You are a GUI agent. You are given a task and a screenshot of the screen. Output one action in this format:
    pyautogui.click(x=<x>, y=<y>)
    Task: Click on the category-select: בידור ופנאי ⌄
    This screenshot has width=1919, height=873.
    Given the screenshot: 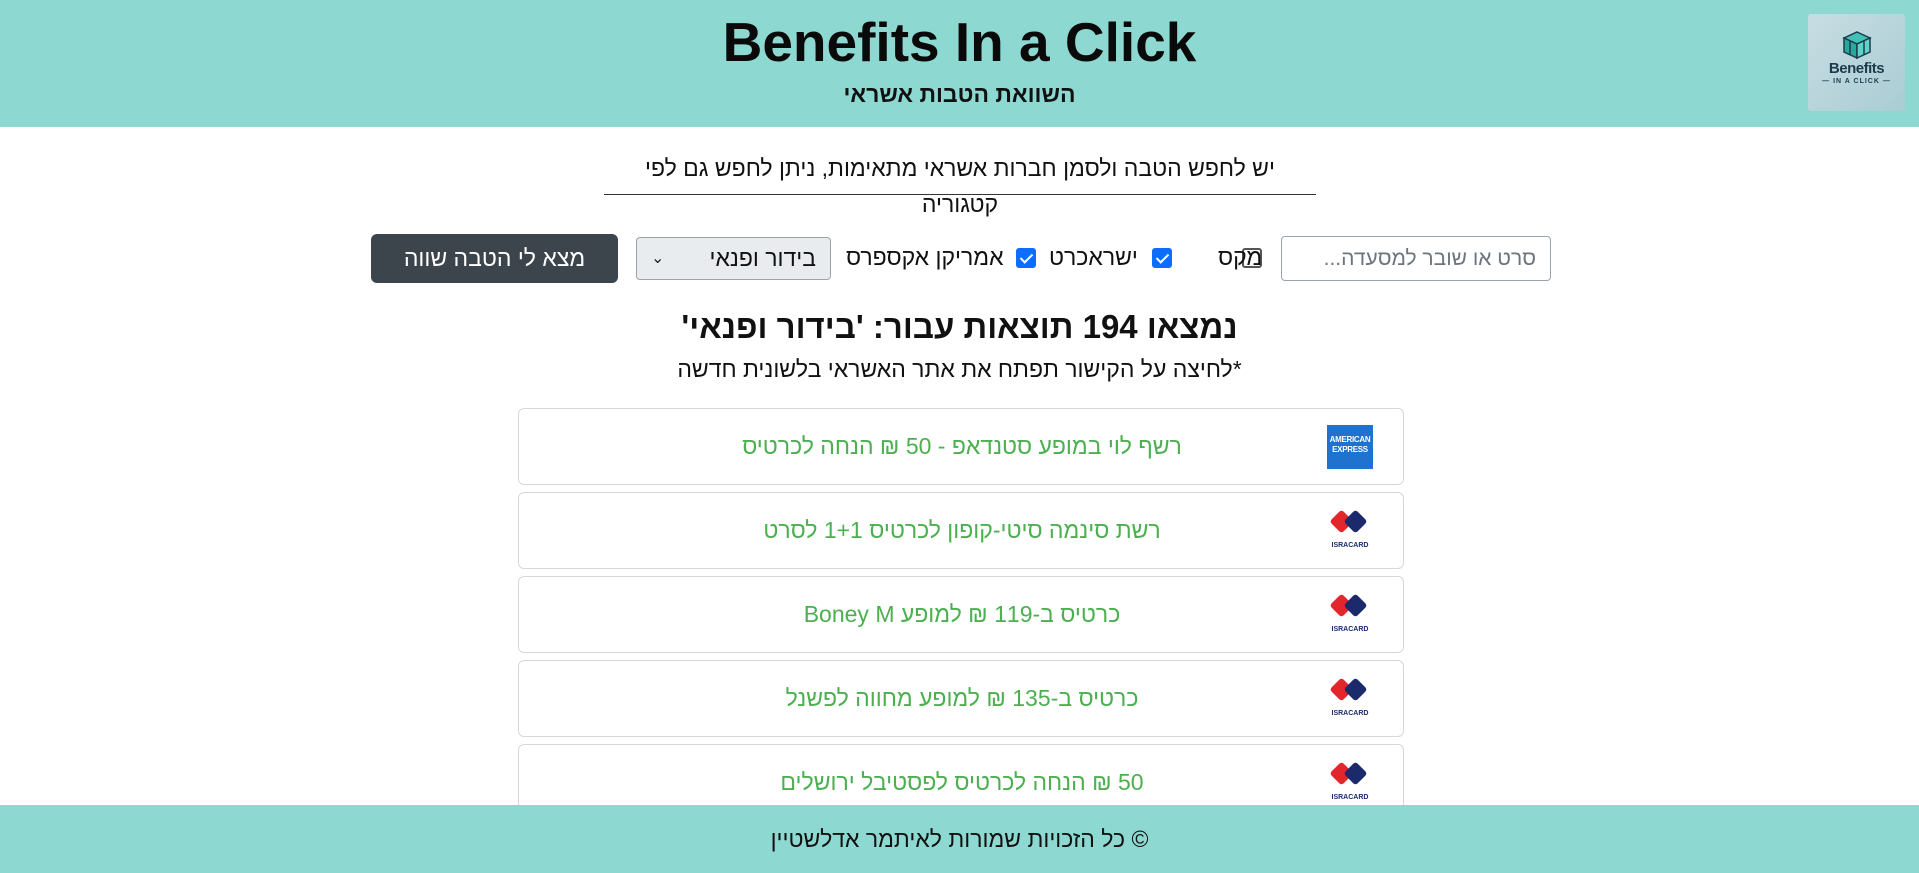 What is the action you would take?
    pyautogui.click(x=733, y=258)
    